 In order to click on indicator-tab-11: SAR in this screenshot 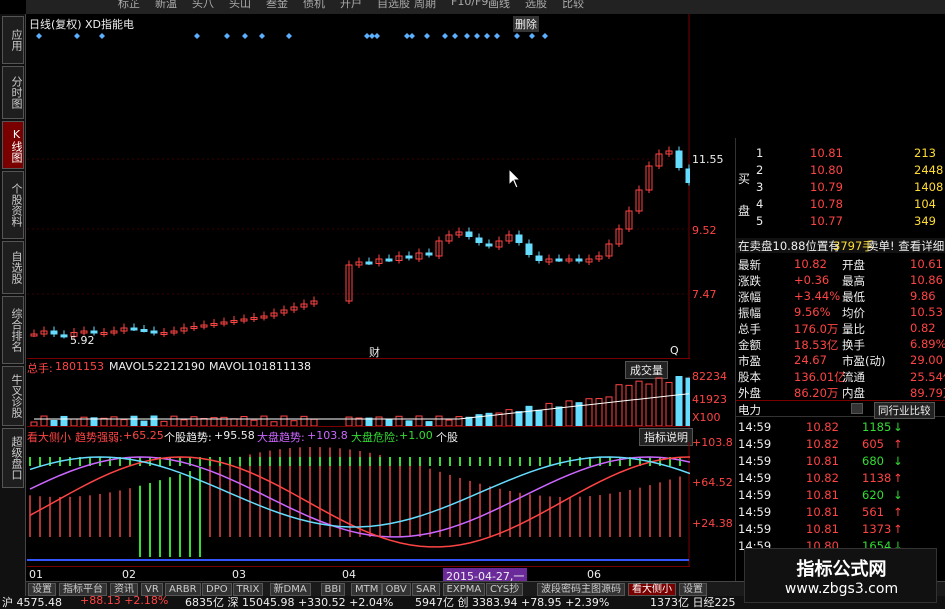, I will do `click(426, 589)`.